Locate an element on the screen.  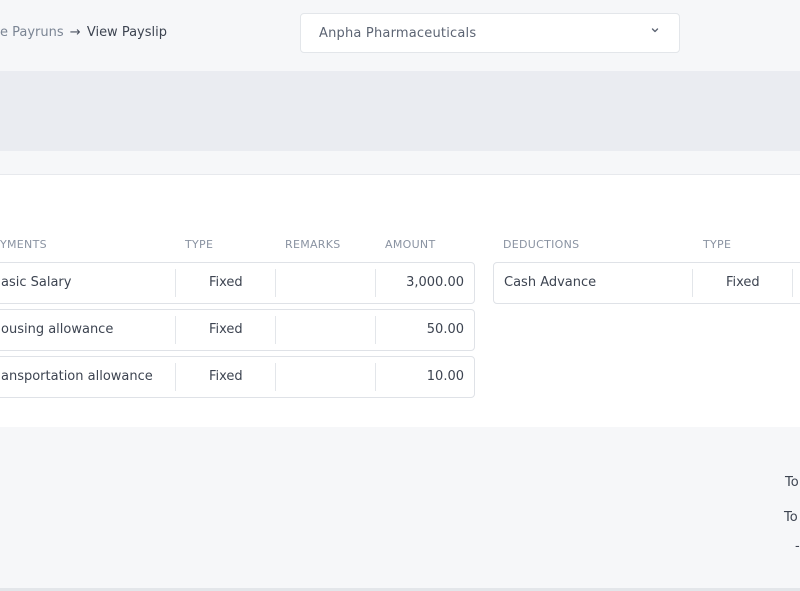
deductions-header: DEDUCTIONS is located at coordinates (541, 244).